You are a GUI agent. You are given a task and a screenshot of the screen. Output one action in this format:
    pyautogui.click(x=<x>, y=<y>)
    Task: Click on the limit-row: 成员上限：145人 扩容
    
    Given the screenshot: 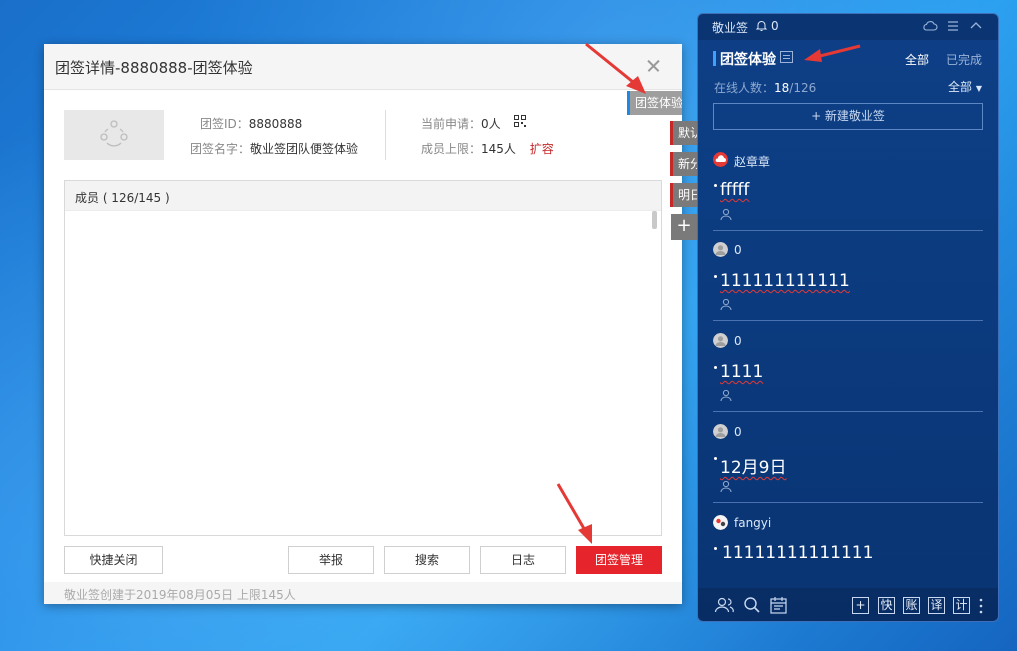 What is the action you would take?
    pyautogui.click(x=487, y=148)
    